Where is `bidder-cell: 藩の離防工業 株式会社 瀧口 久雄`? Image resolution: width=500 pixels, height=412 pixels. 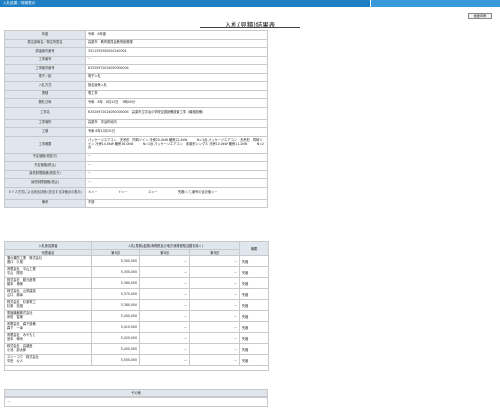 bidder-cell: 藩の離防工業 株式会社 瀧口 久雄 is located at coordinates (48, 261).